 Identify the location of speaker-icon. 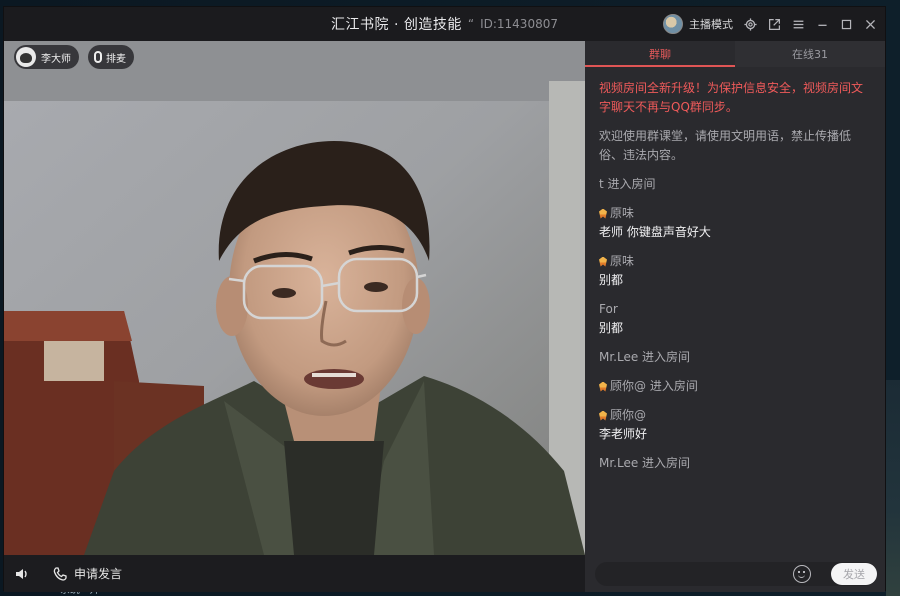
(21, 573).